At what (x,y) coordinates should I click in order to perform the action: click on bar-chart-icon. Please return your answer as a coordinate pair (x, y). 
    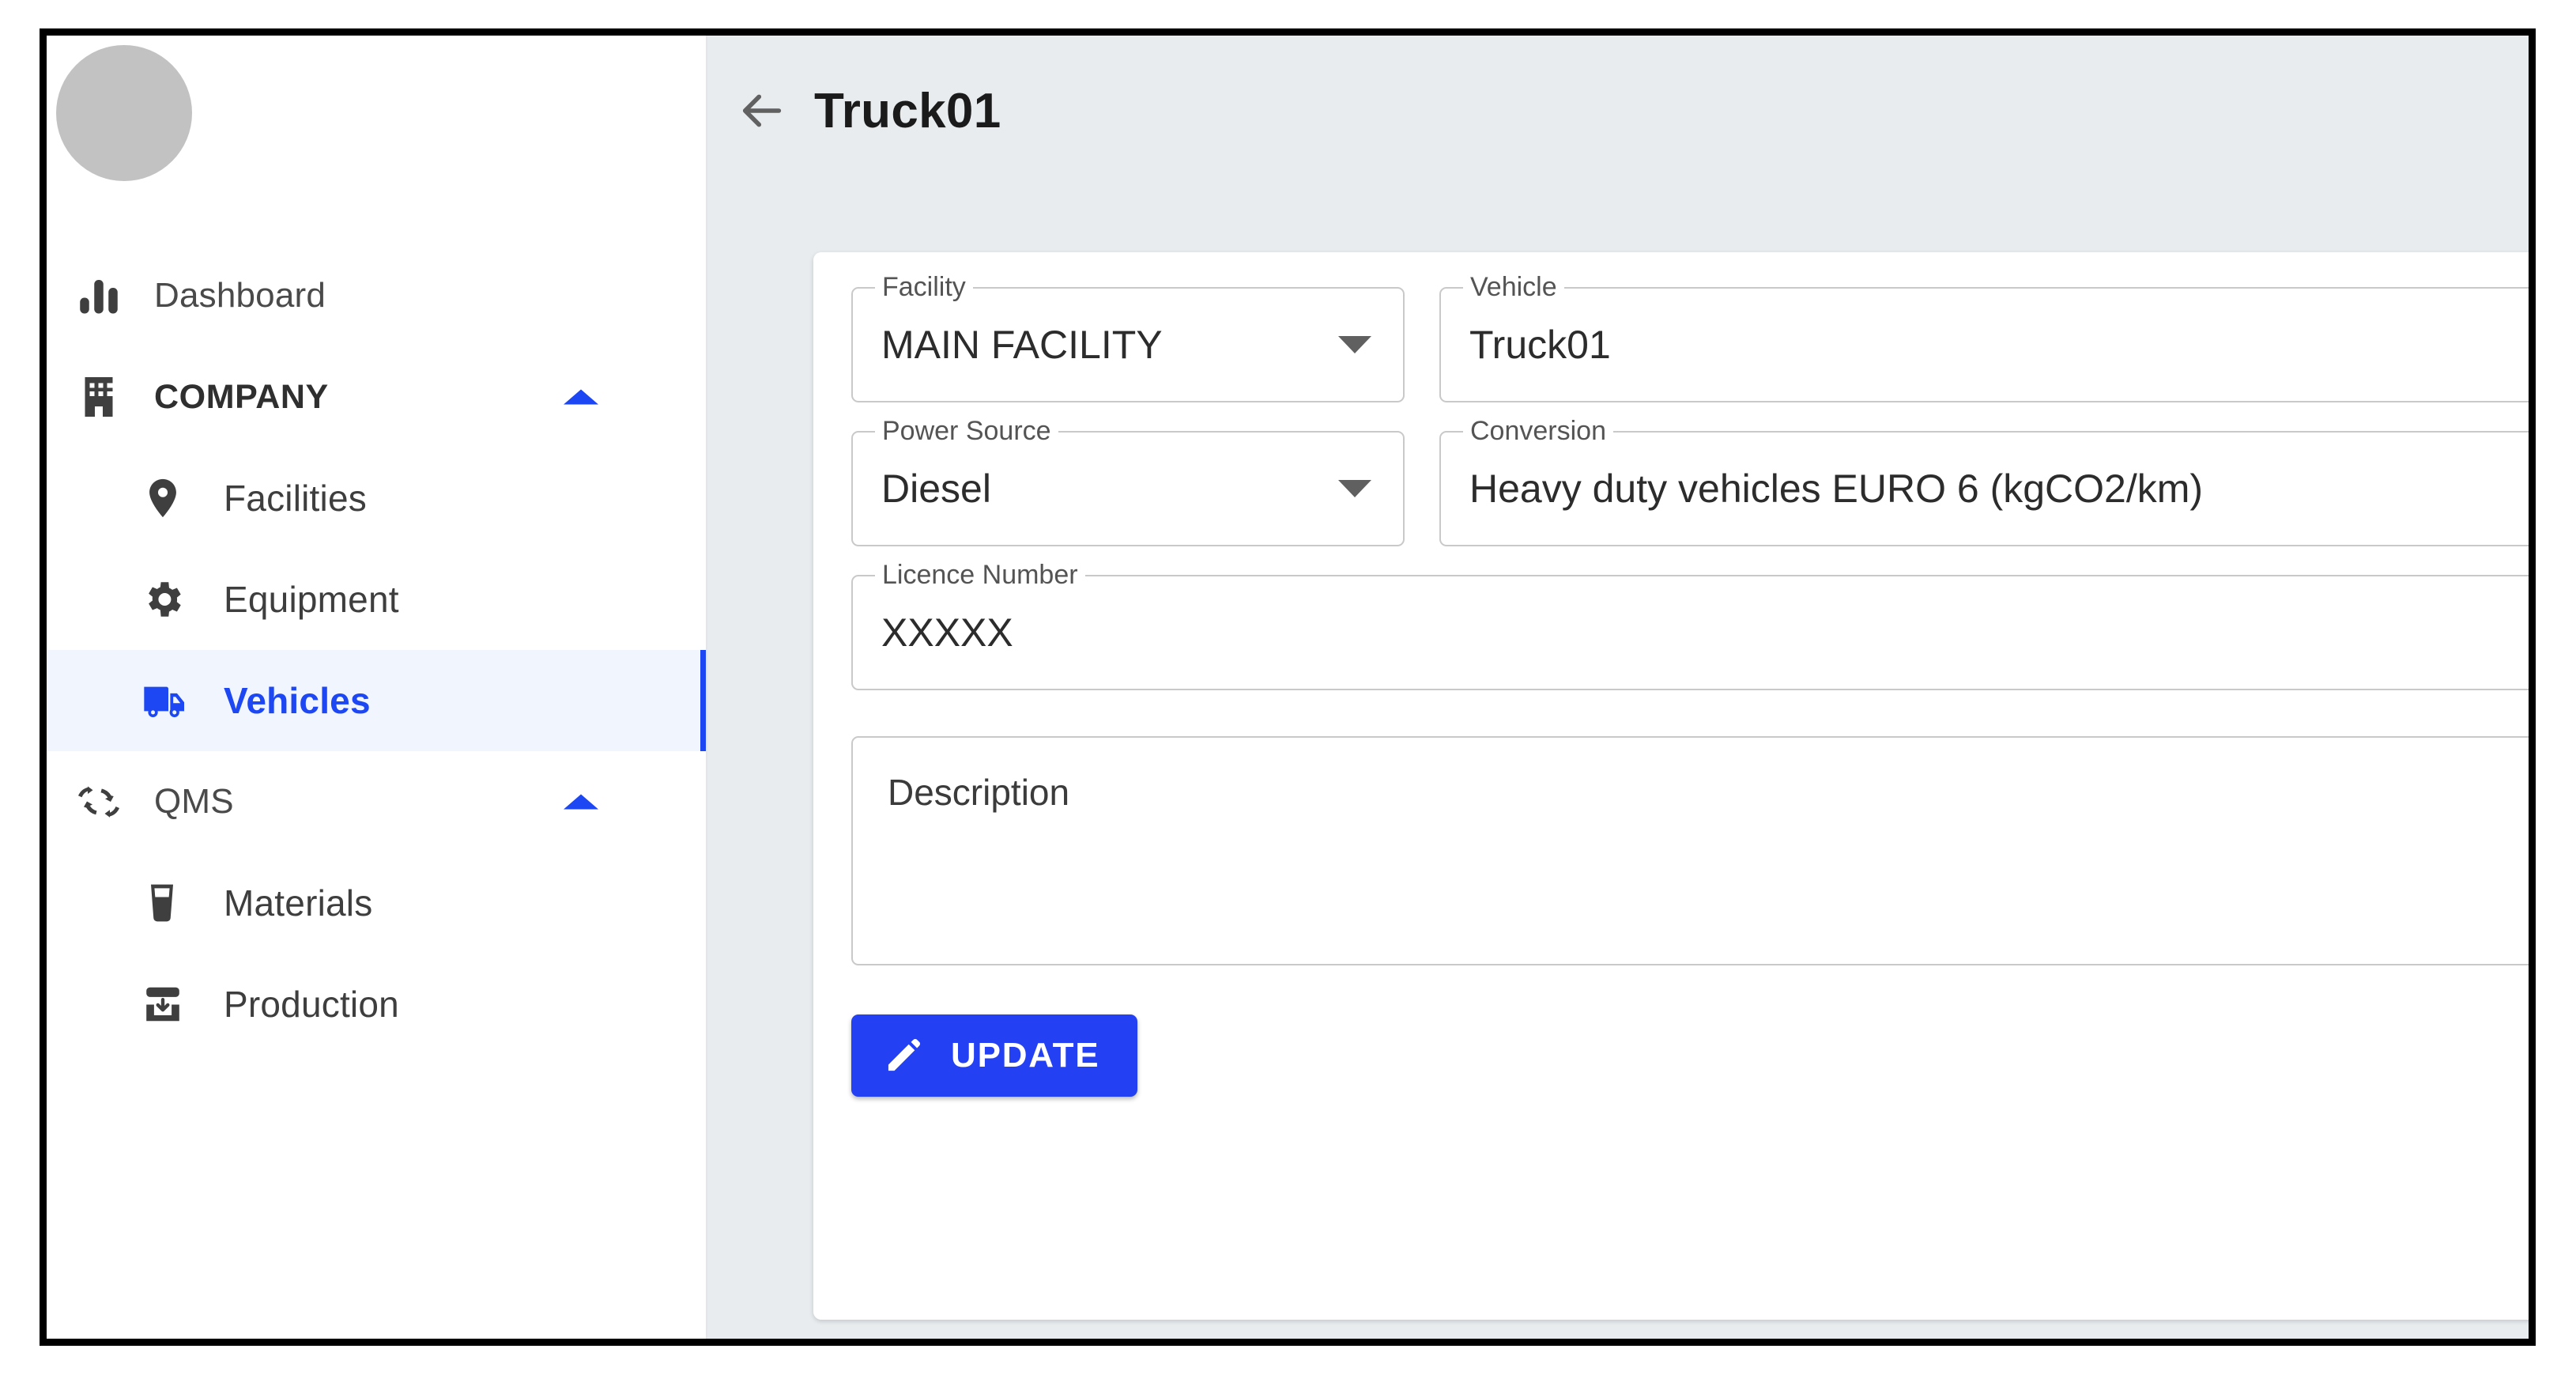
    Looking at the image, I should click on (105, 295).